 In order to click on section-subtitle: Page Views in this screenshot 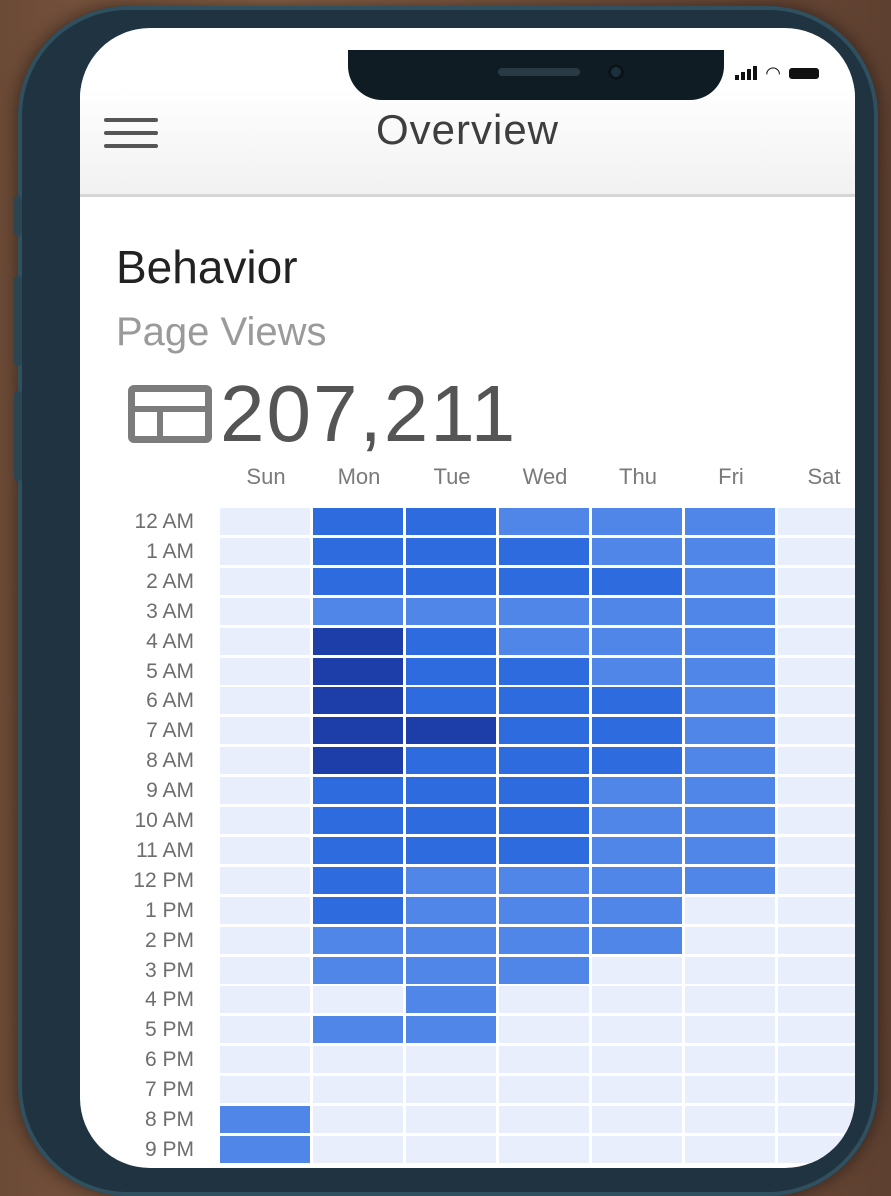, I will do `click(221, 332)`.